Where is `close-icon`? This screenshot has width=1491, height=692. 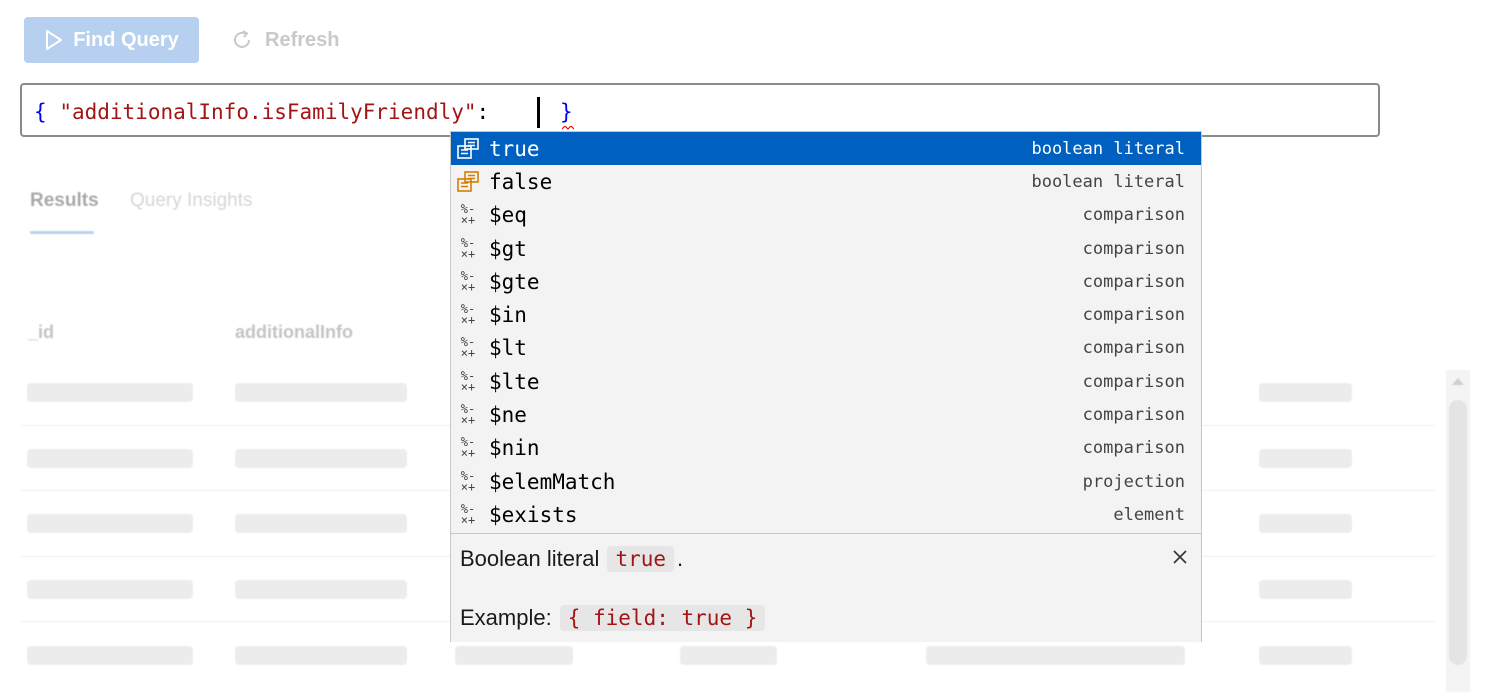 close-icon is located at coordinates (1180, 557).